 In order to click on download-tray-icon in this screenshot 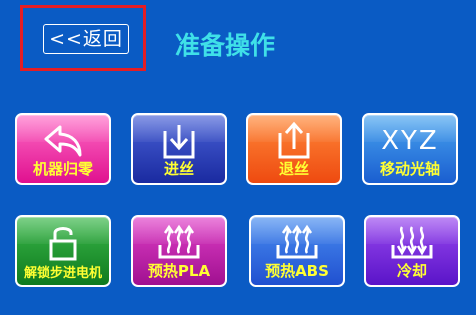, I will do `click(179, 141)`.